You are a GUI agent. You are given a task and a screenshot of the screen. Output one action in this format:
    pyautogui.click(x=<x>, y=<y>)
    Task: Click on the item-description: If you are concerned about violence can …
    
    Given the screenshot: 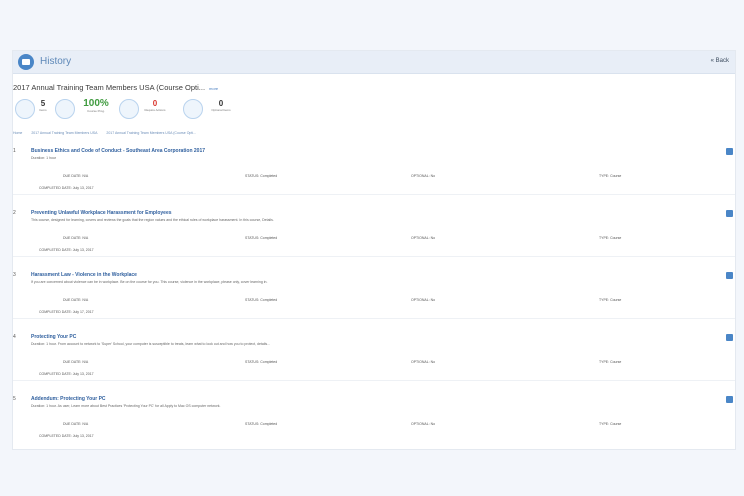 What is the action you would take?
    pyautogui.click(x=149, y=282)
    